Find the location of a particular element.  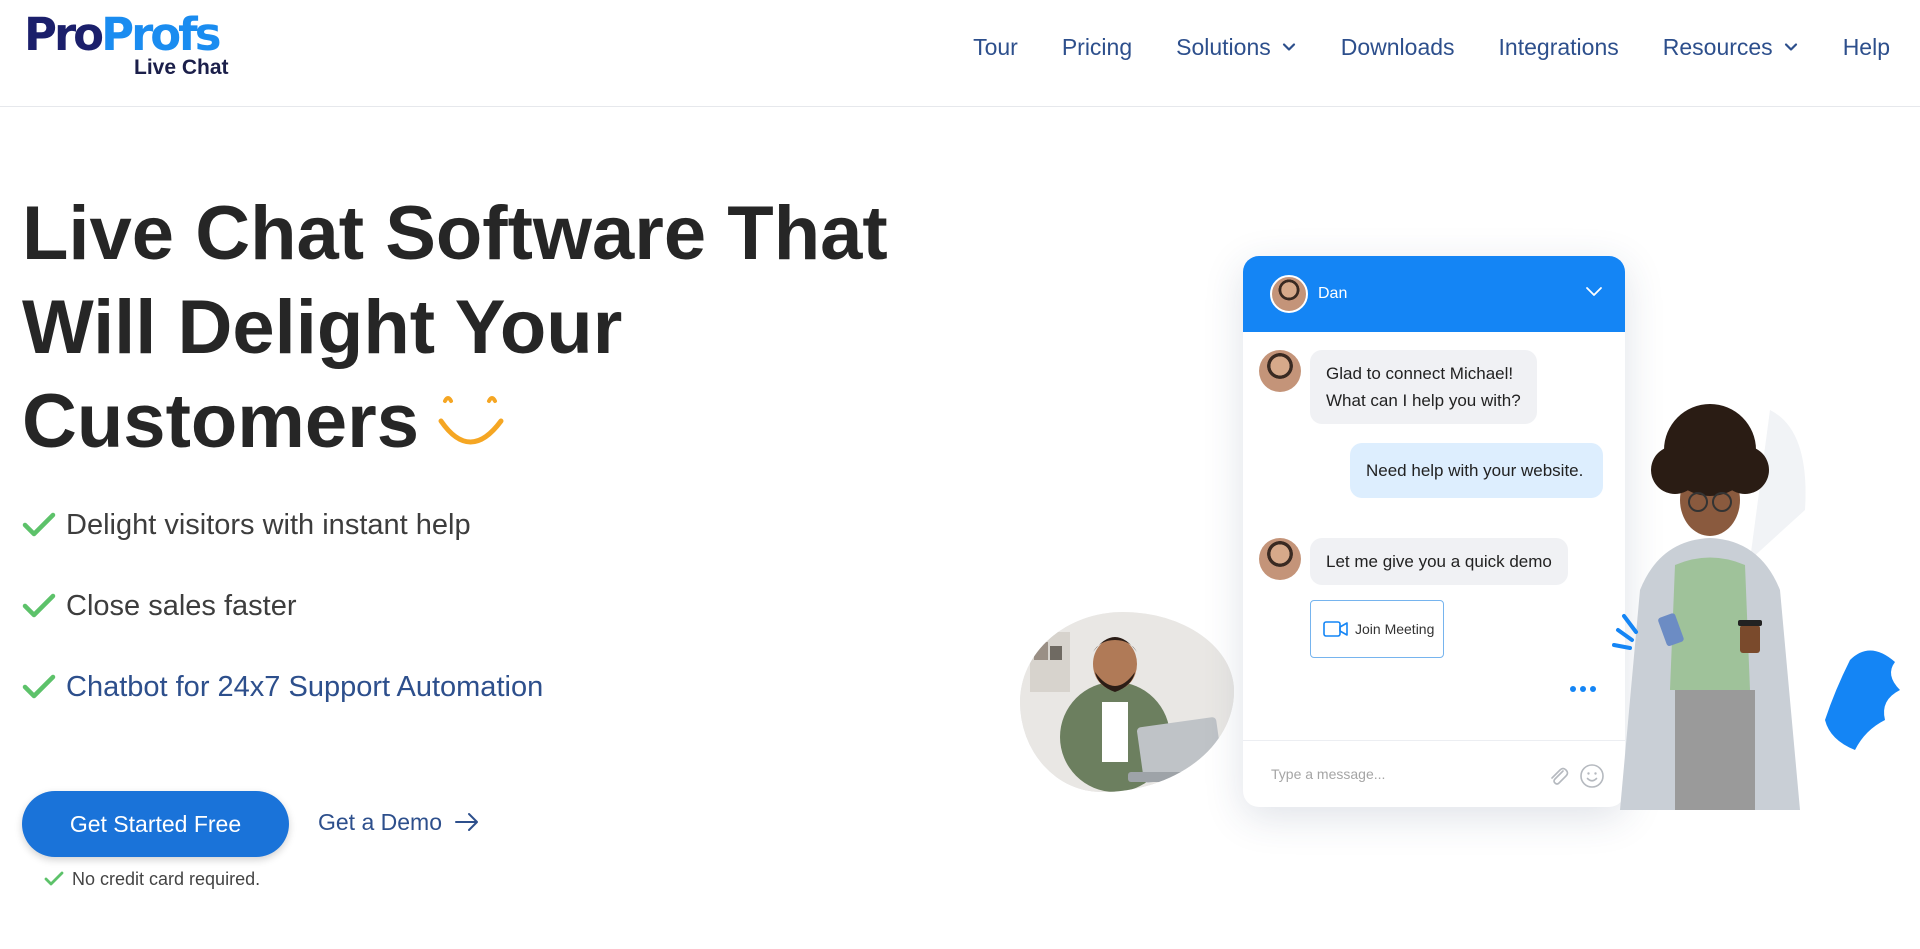

support-agent-photo is located at coordinates (1127, 702).